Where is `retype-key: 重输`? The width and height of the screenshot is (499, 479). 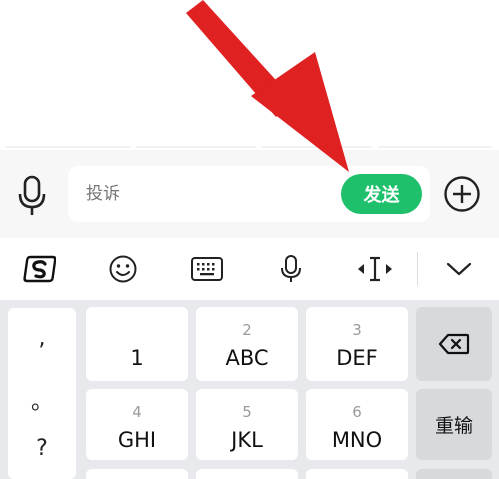
retype-key: 重输 is located at coordinates (454, 424).